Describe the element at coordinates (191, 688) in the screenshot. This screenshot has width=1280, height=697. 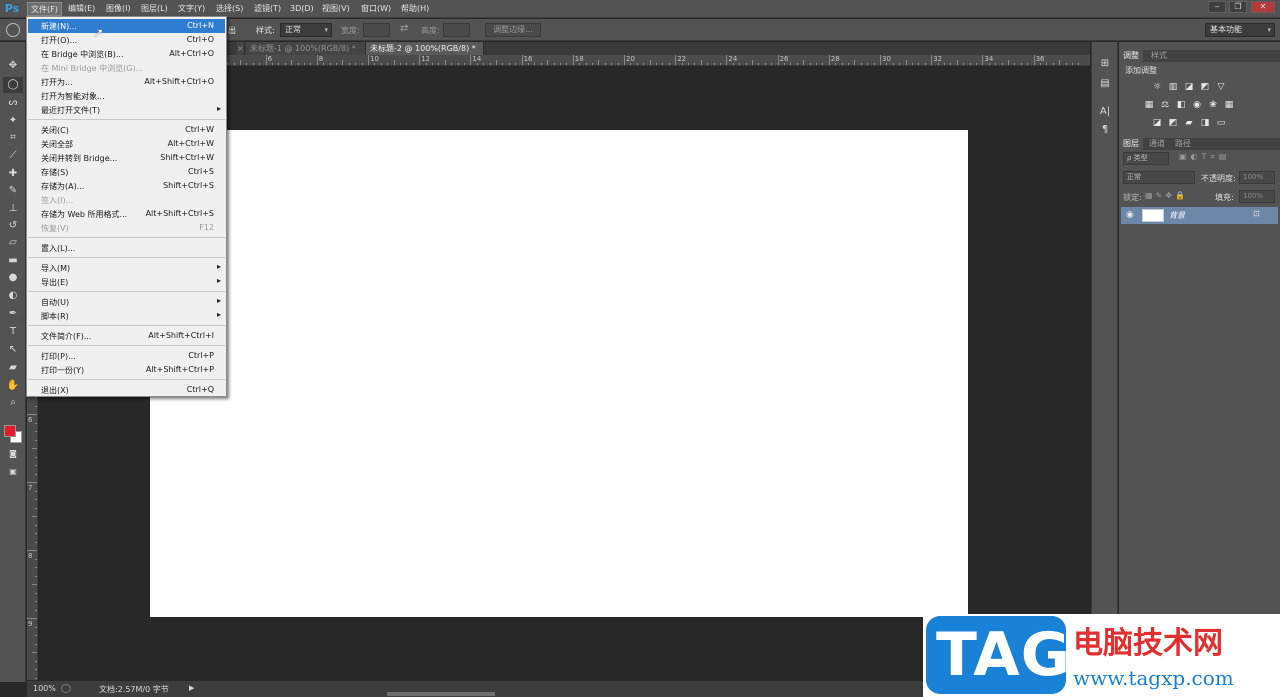
I see `status-menu-arrow-icon: ▶` at that location.